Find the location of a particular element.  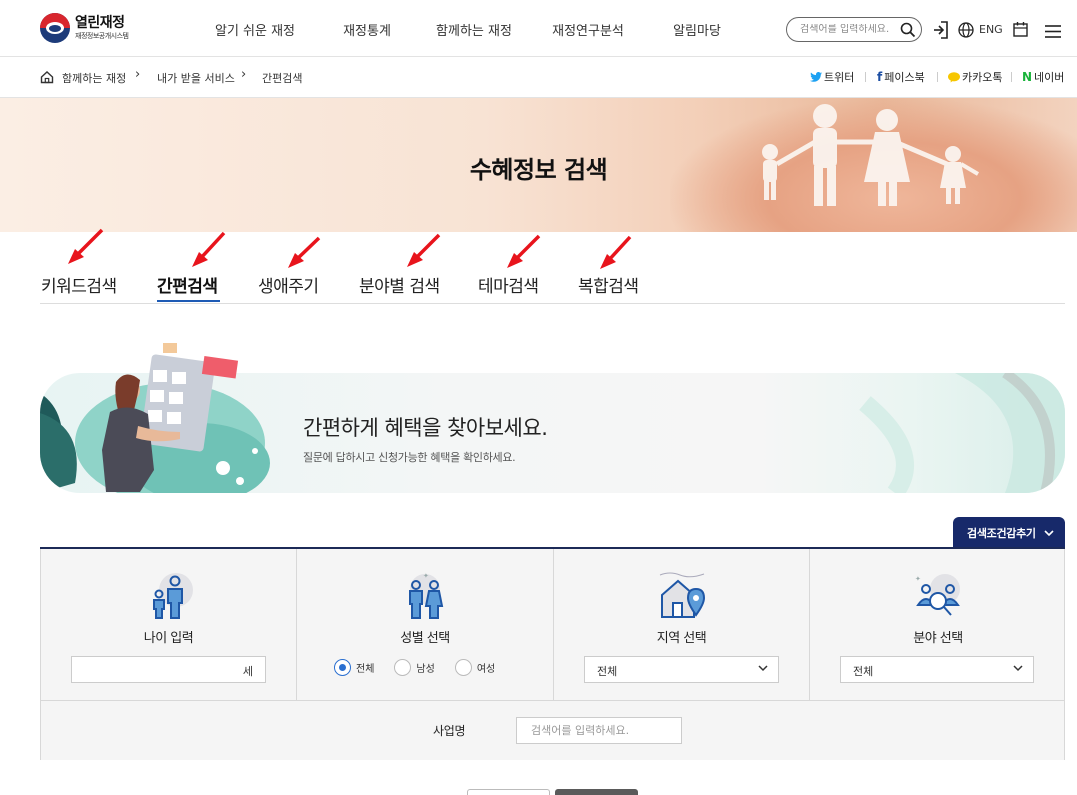

woman-with-checklist-illustration is located at coordinates (170, 417).